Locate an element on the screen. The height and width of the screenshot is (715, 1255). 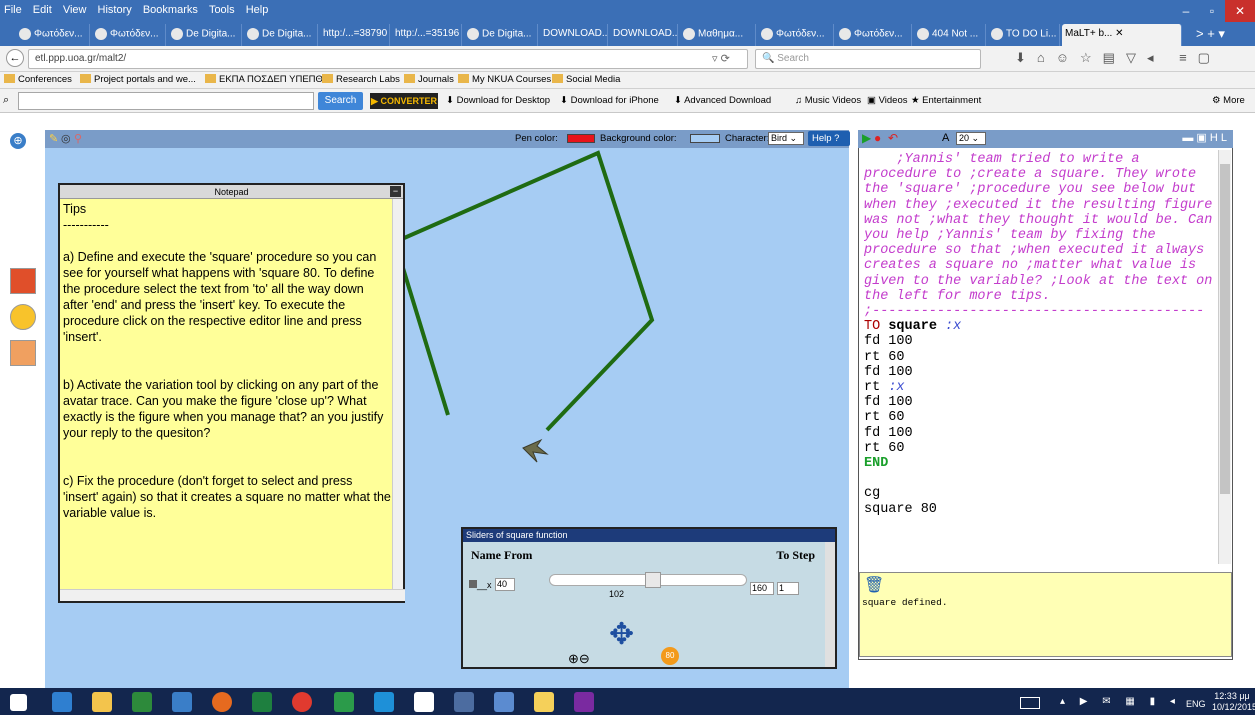
skype-icon is located at coordinates (384, 702).